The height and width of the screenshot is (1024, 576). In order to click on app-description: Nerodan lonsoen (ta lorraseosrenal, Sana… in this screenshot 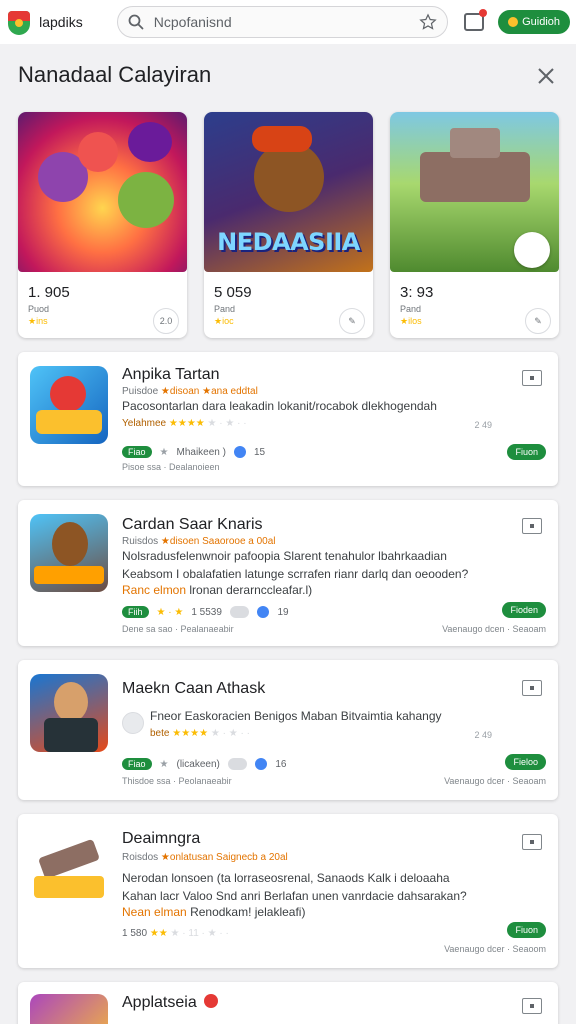, I will do `click(286, 878)`.